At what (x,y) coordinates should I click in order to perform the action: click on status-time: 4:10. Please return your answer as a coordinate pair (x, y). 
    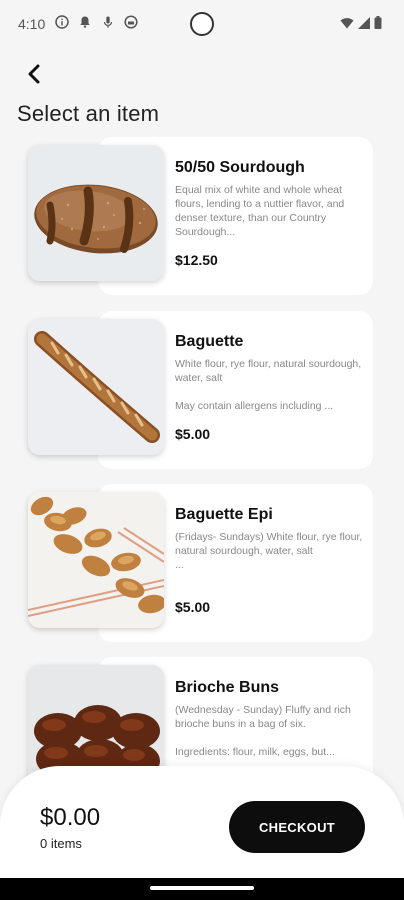
    Looking at the image, I should click on (32, 24).